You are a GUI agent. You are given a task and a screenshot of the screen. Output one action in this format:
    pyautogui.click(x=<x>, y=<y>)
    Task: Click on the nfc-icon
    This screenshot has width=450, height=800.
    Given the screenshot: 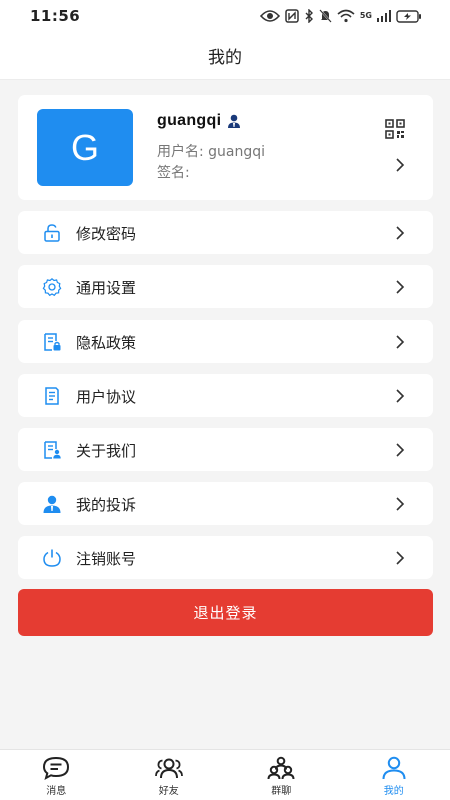 What is the action you would take?
    pyautogui.click(x=292, y=16)
    